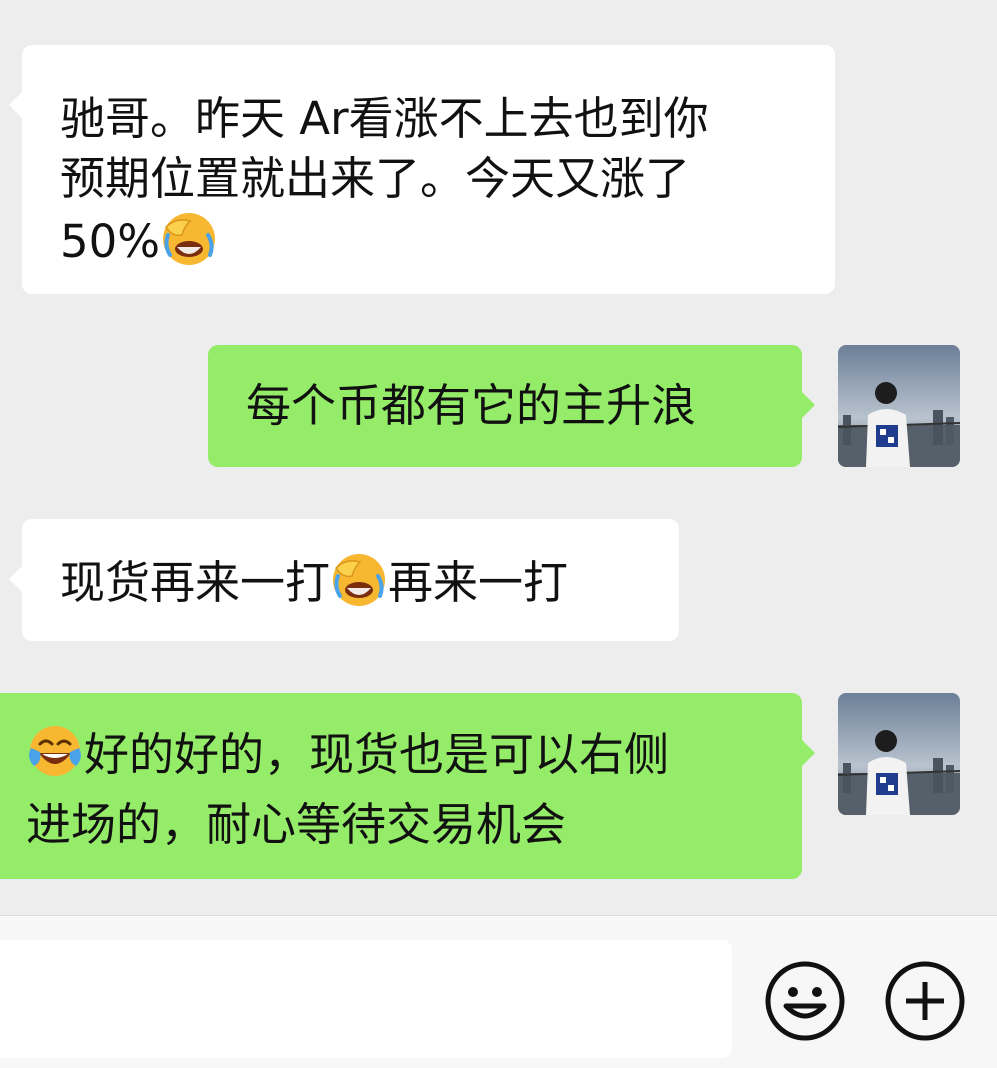 This screenshot has width=997, height=1068. What do you see at coordinates (366, 999) in the screenshot?
I see `message-input` at bounding box center [366, 999].